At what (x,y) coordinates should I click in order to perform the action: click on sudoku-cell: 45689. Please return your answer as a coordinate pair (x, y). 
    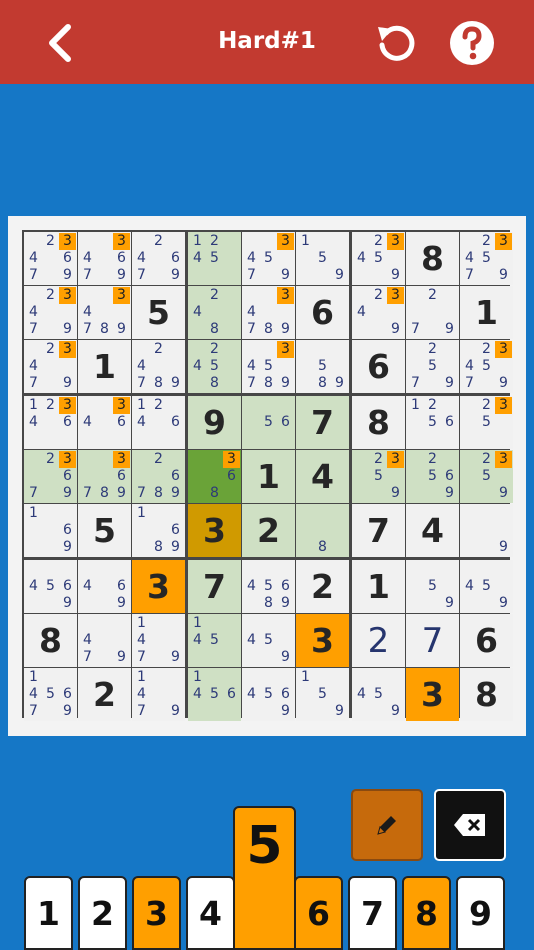
    Looking at the image, I should click on (268, 586).